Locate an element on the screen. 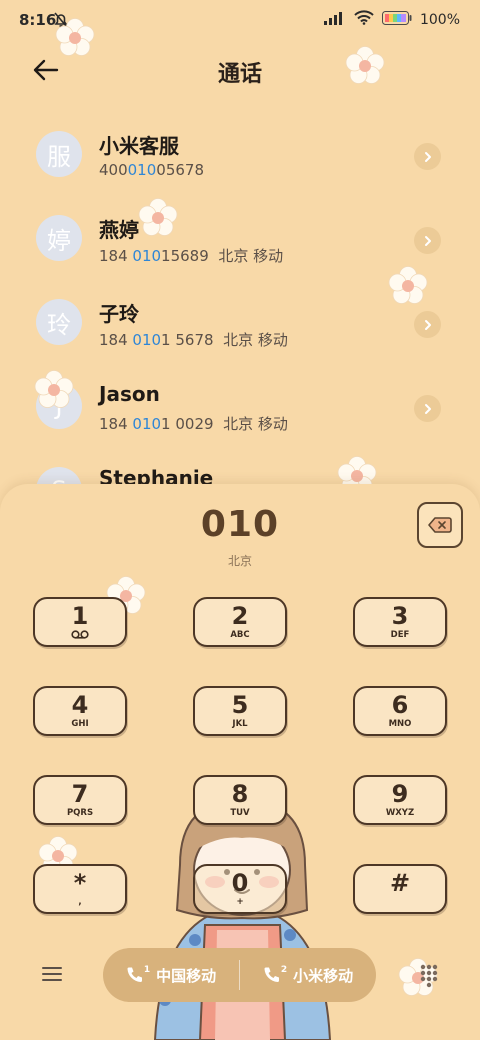 Image resolution: width=480 pixels, height=1040 pixels. contact-row: 服 小米客服 40001005678 is located at coordinates (240, 152).